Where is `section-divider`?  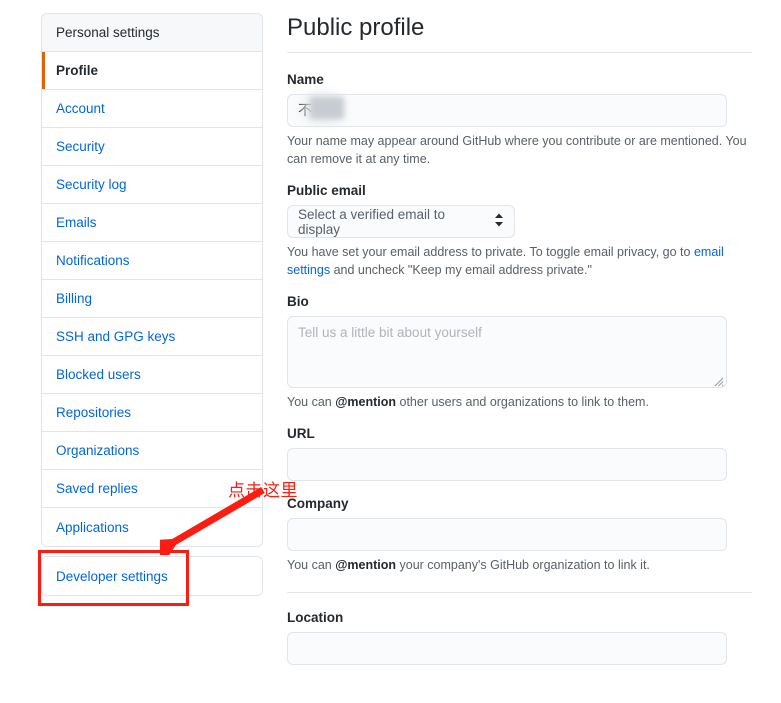
section-divider is located at coordinates (519, 592).